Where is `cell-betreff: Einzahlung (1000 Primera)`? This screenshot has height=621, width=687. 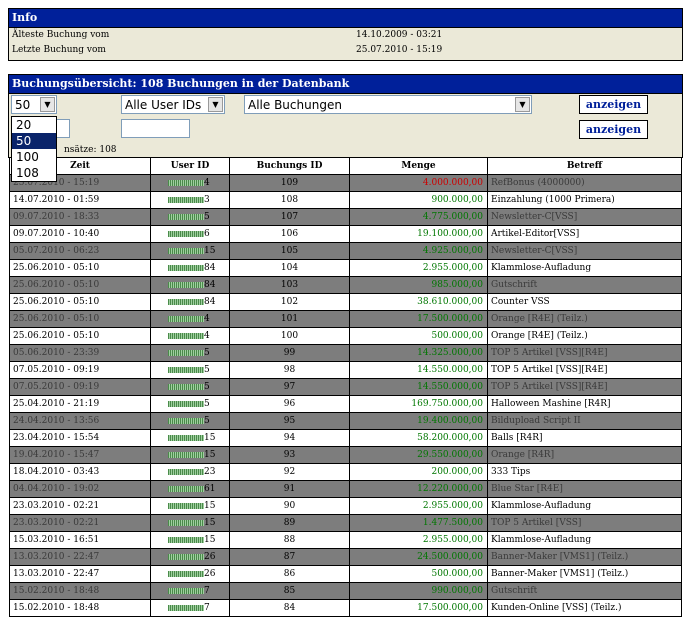 cell-betreff: Einzahlung (1000 Primera) is located at coordinates (584, 200).